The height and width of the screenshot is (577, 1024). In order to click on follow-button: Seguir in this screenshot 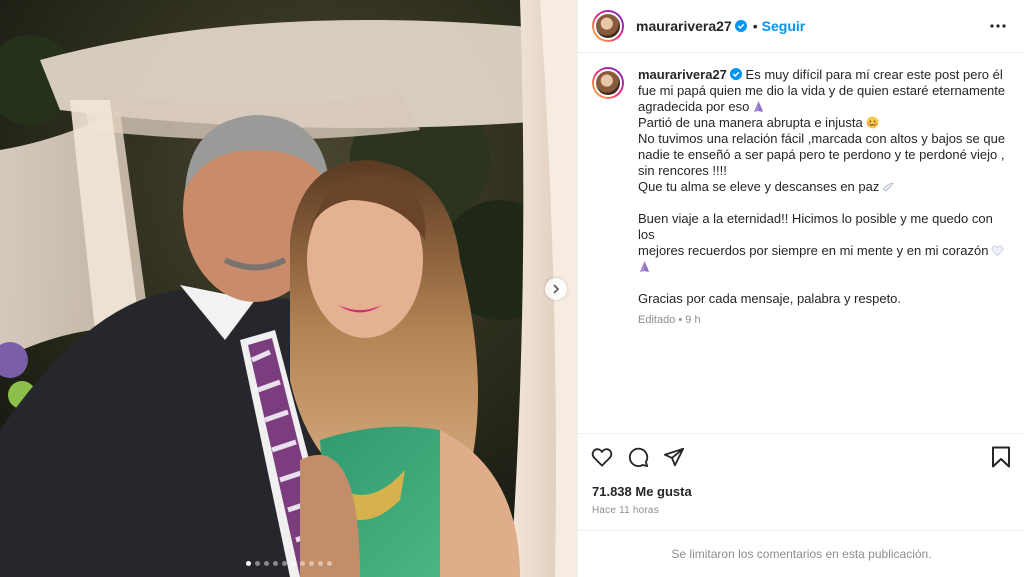, I will do `click(784, 26)`.